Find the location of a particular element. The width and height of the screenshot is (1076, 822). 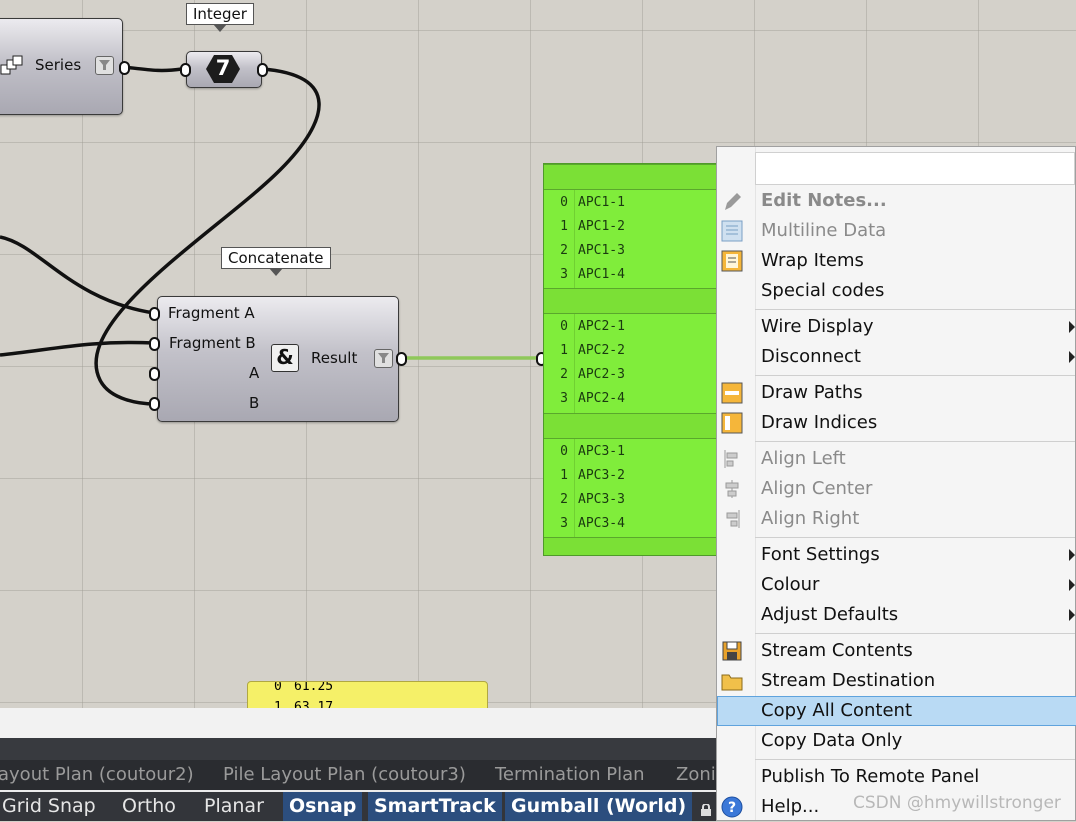

panel-footer is located at coordinates (634, 546).